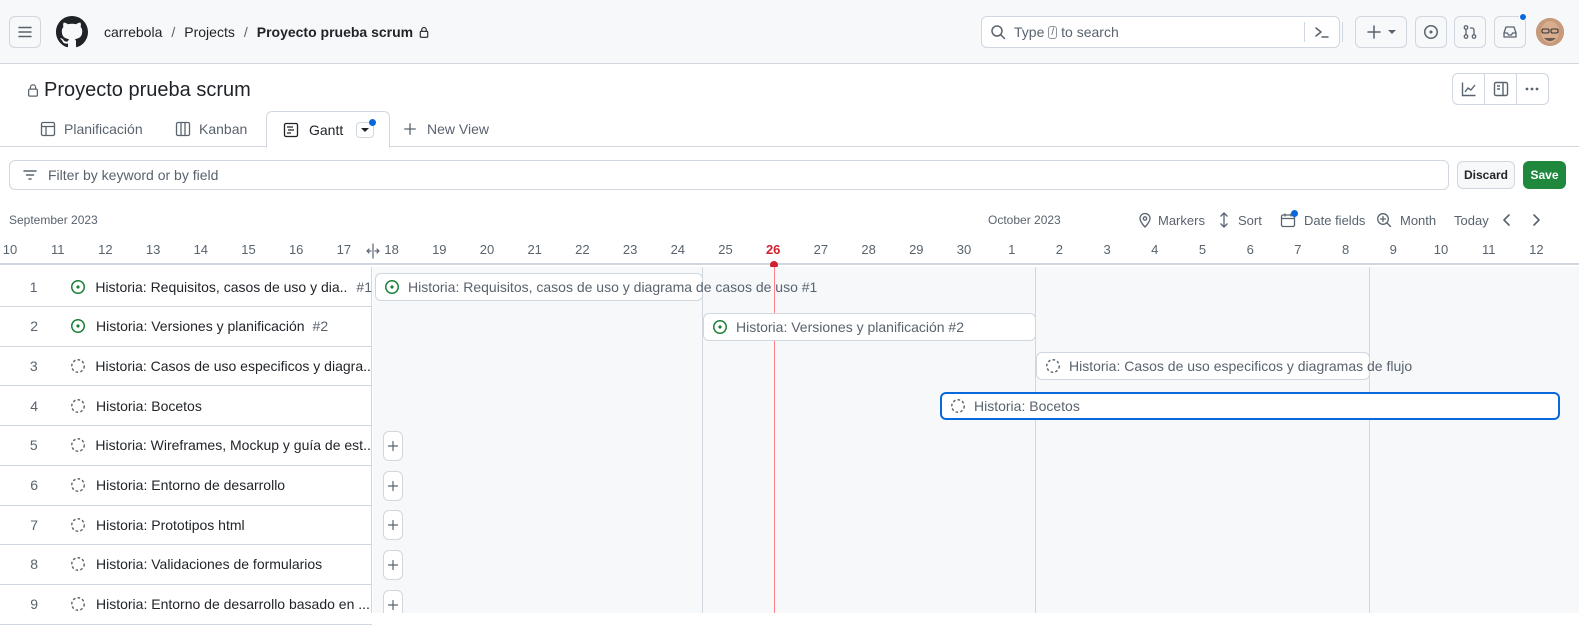 The image size is (1579, 625). Describe the element at coordinates (1345, 249) in the screenshot. I see `day-label: 8` at that location.